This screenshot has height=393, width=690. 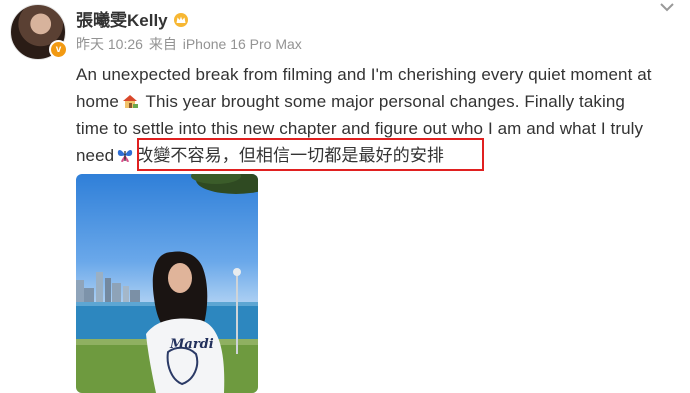 I want to click on post-meta: 昨天 10:26 来自 iPhone 16 Pro Max, so click(x=190, y=44).